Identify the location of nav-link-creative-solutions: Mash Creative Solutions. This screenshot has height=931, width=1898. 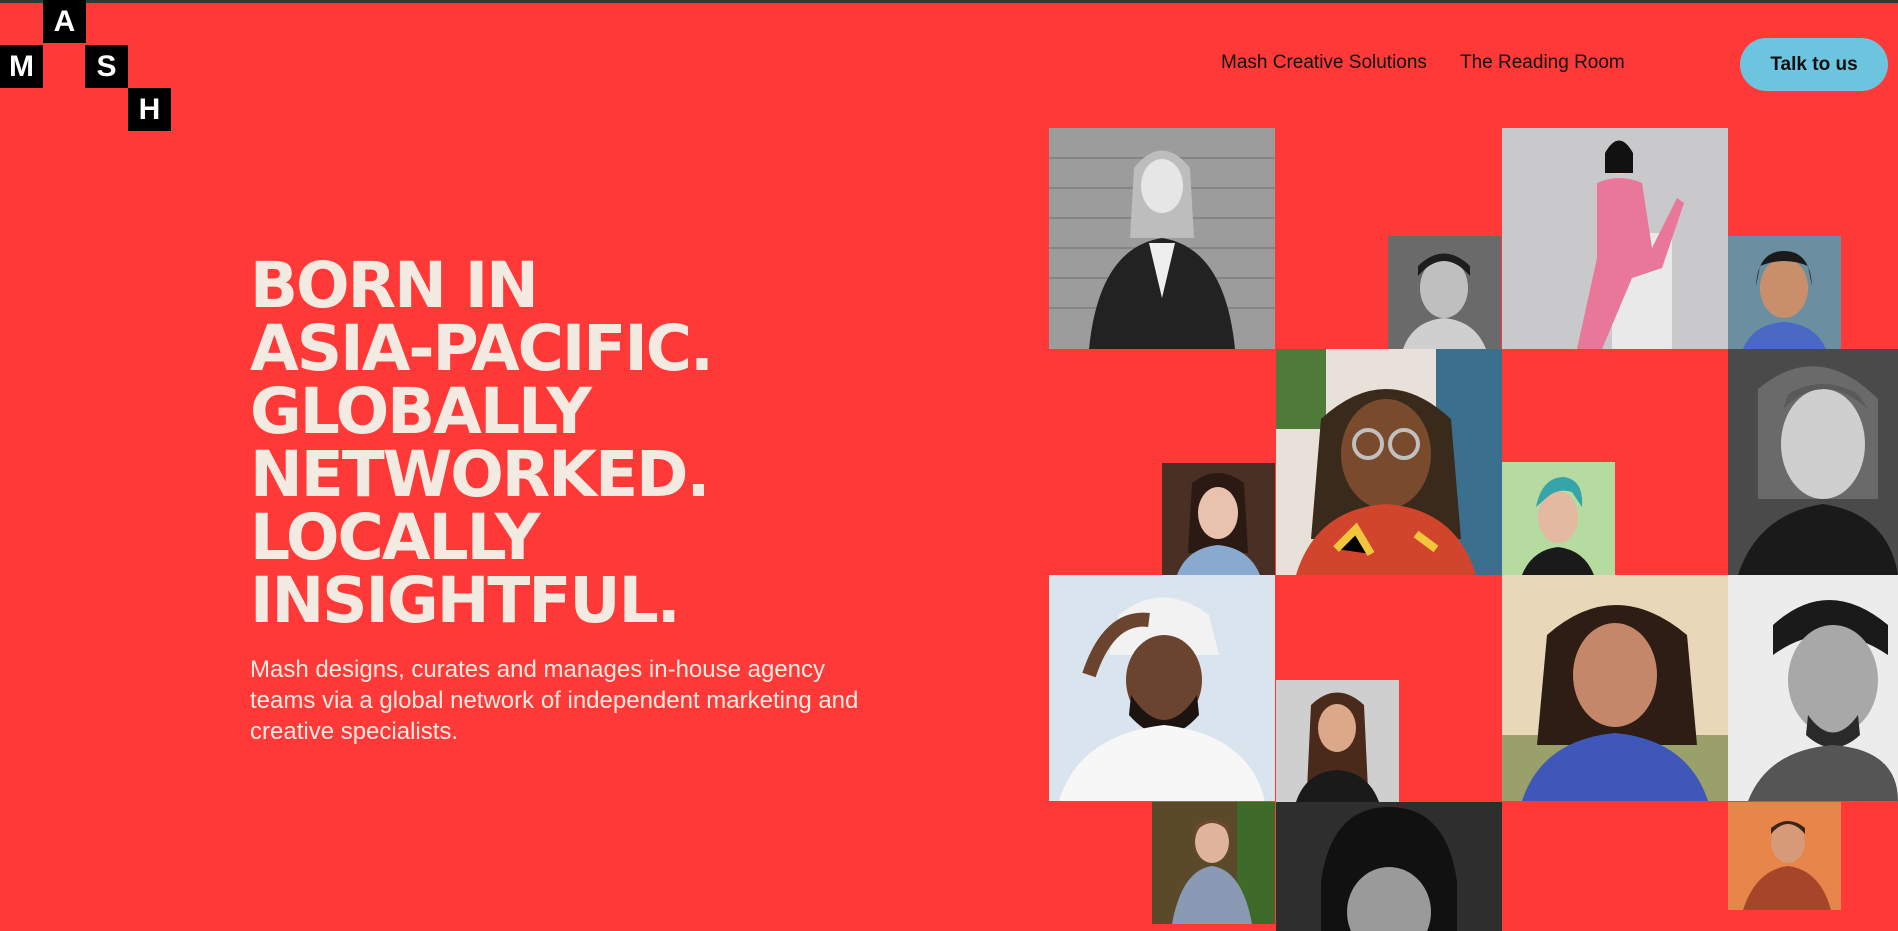
(1324, 63).